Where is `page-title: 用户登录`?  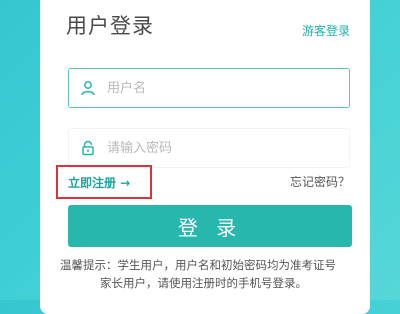
page-title: 用户登录 is located at coordinates (110, 26).